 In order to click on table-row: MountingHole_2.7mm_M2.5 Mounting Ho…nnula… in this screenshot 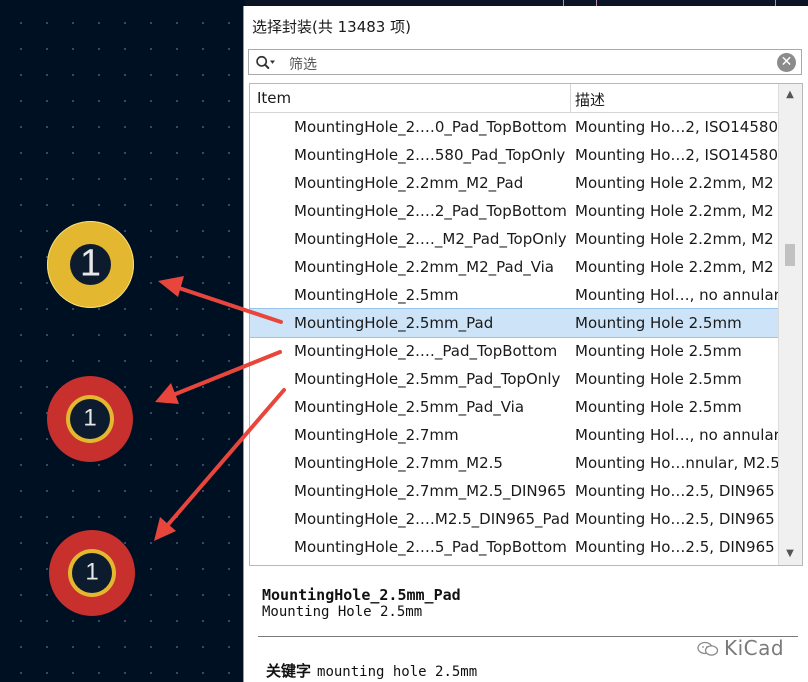, I will do `click(515, 463)`.